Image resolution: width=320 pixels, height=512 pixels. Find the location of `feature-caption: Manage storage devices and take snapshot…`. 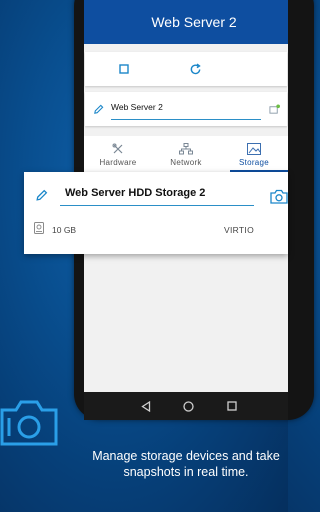

feature-caption: Manage storage devices and take snapshot… is located at coordinates (186, 464).